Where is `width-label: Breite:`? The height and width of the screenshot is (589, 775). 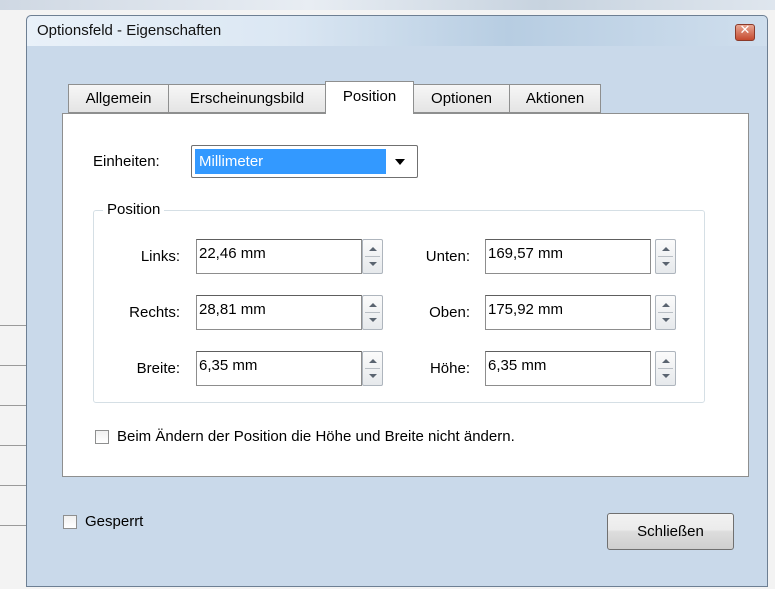 width-label: Breite: is located at coordinates (158, 368).